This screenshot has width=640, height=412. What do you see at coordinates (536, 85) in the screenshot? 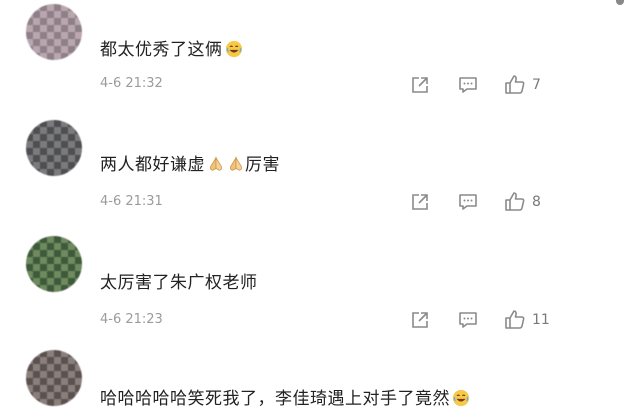
I see `like-count: 7` at bounding box center [536, 85].